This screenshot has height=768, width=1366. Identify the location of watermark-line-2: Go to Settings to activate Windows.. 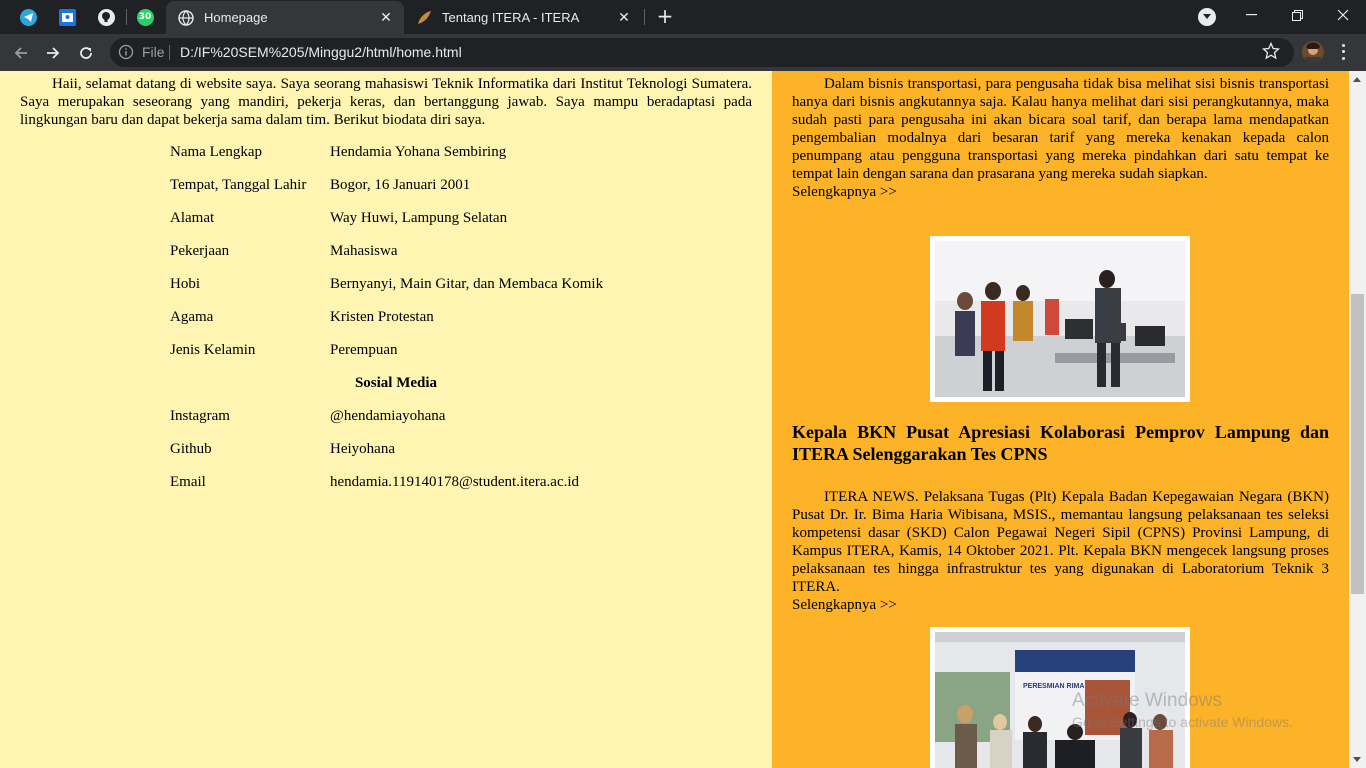
(1182, 722).